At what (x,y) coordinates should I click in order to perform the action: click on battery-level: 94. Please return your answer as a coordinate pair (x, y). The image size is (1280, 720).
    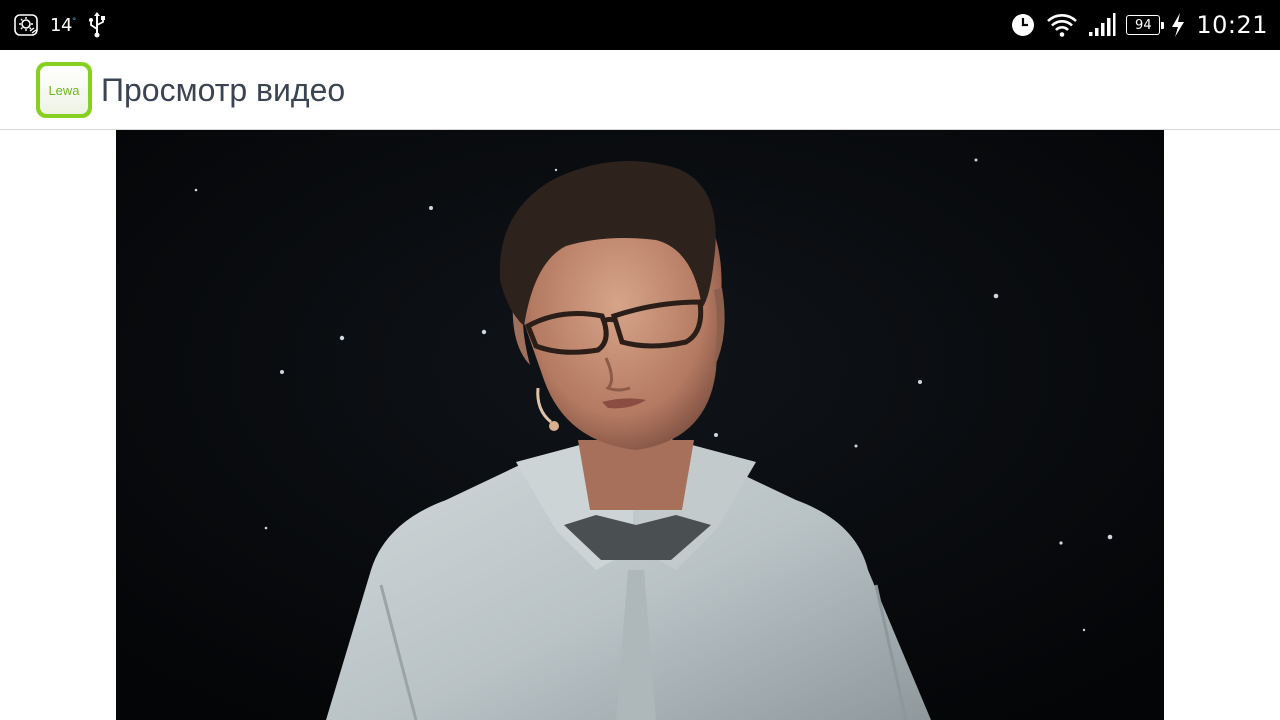
    Looking at the image, I should click on (1143, 25).